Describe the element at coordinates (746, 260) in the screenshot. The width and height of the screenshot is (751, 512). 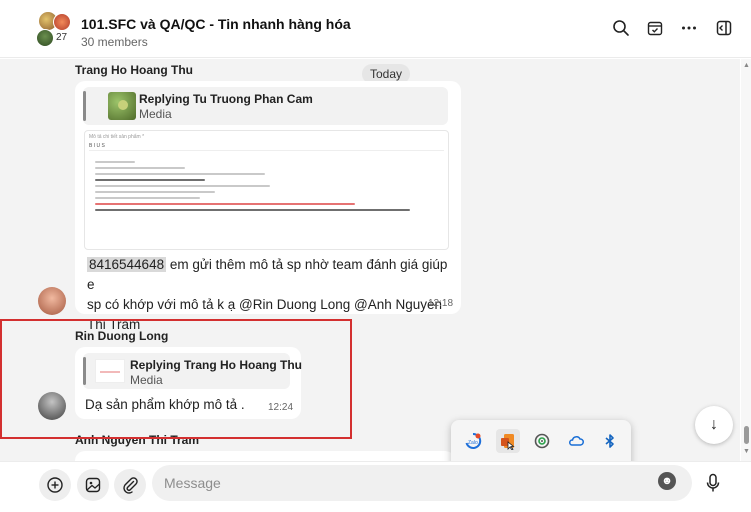
I see `scrollbar` at that location.